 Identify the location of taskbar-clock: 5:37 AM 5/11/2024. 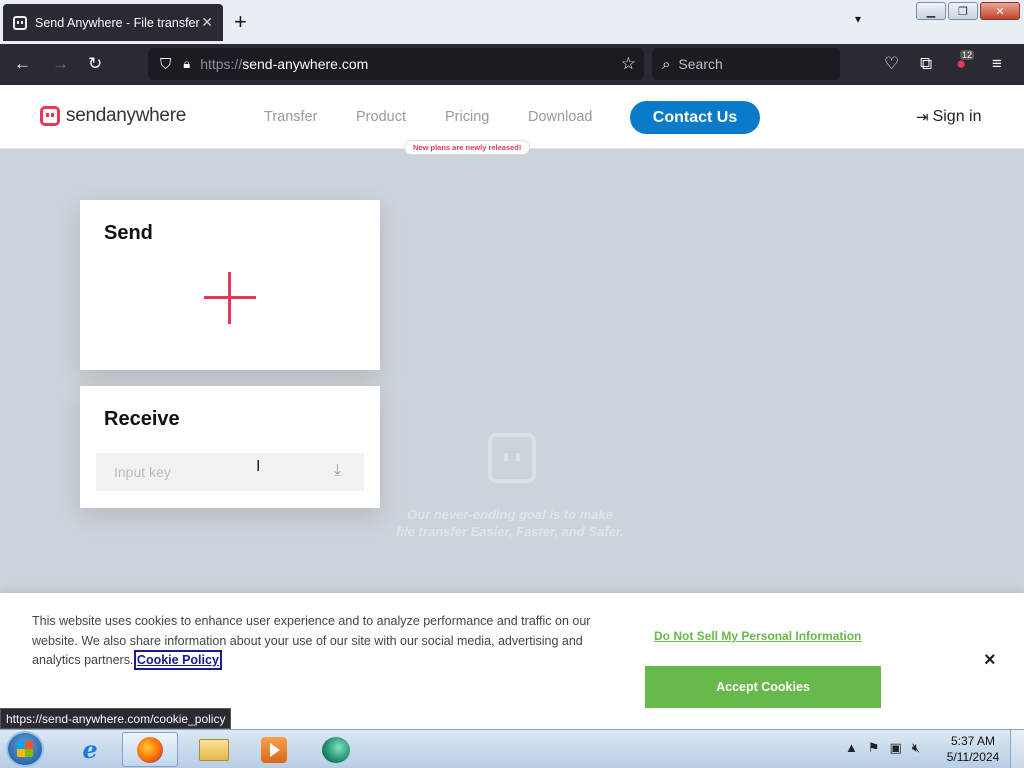
(973, 749).